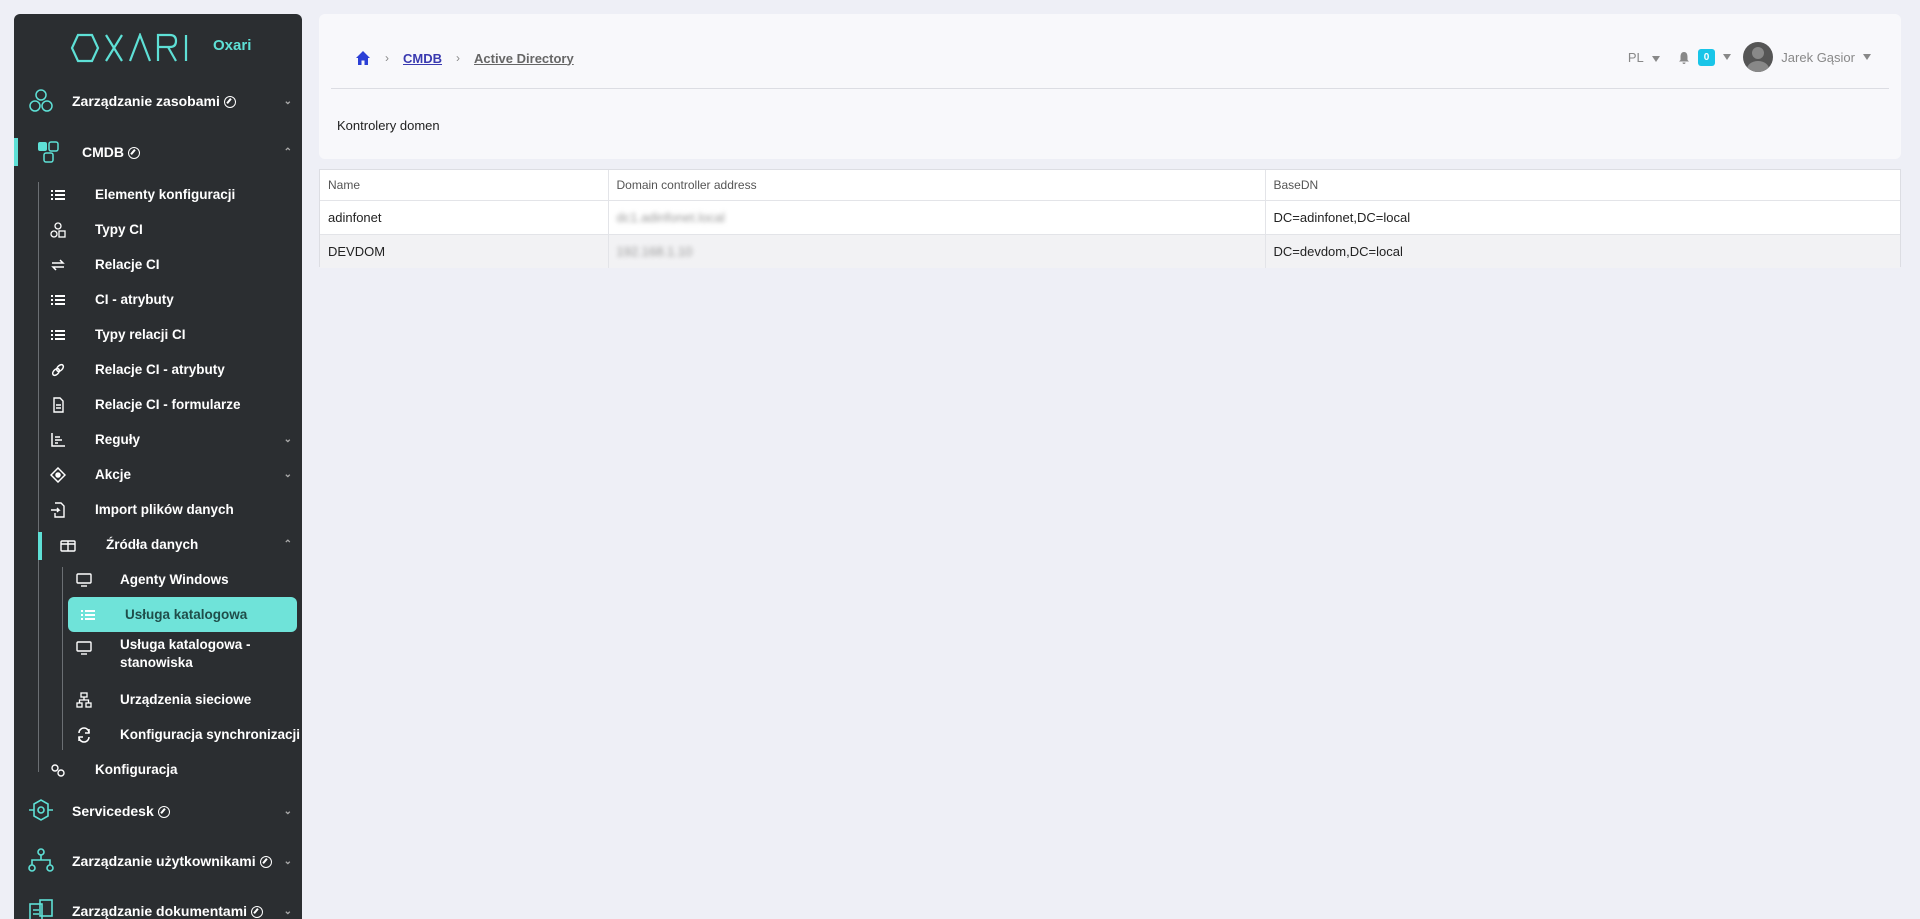  I want to click on nav-section-asset-management: Zarządzanie zasobami ⌄, so click(158, 101).